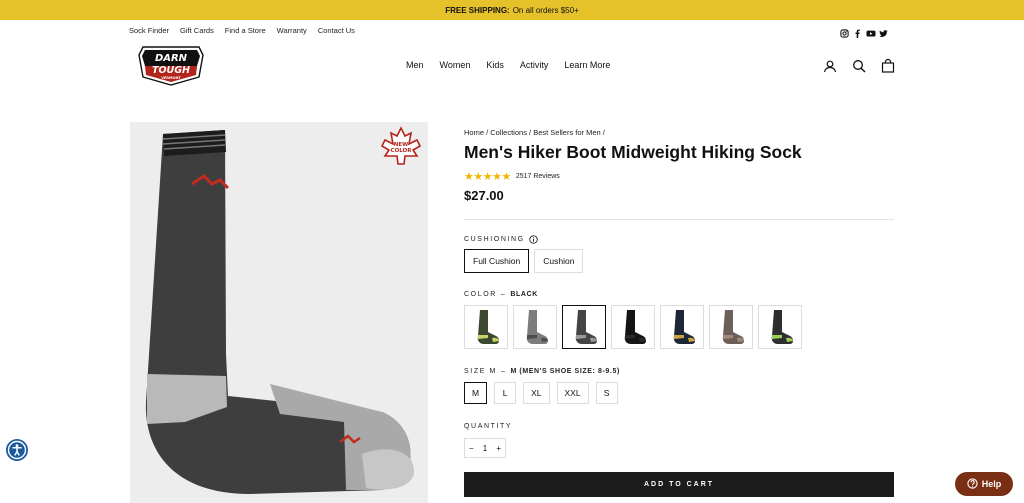 The image size is (1024, 503). I want to click on quantity-label: QUANTITY, so click(488, 426).